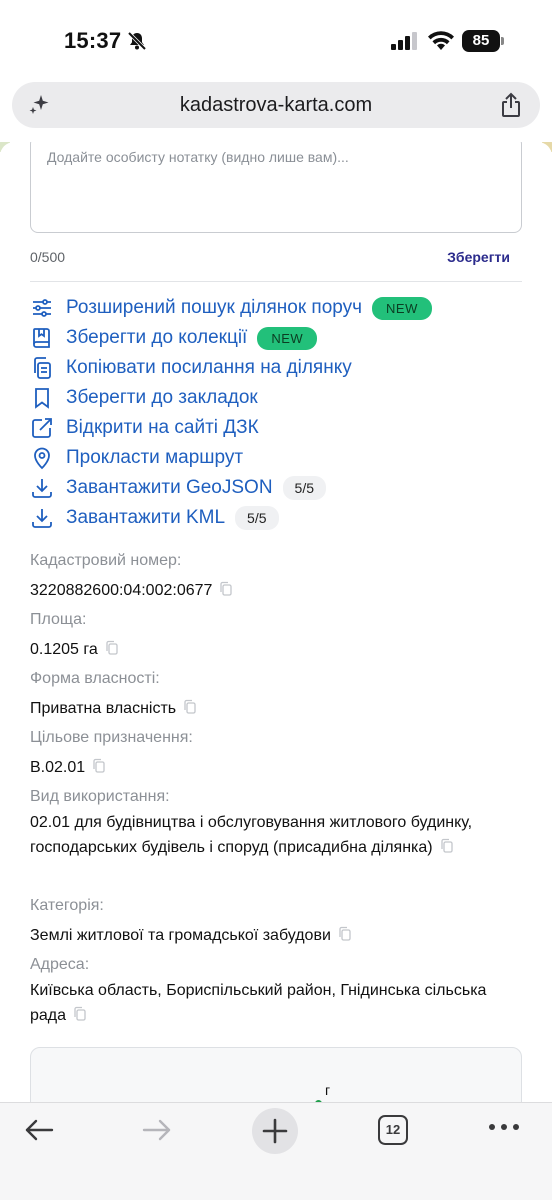 The image size is (552, 1200). I want to click on more-menu-icon, so click(504, 1128).